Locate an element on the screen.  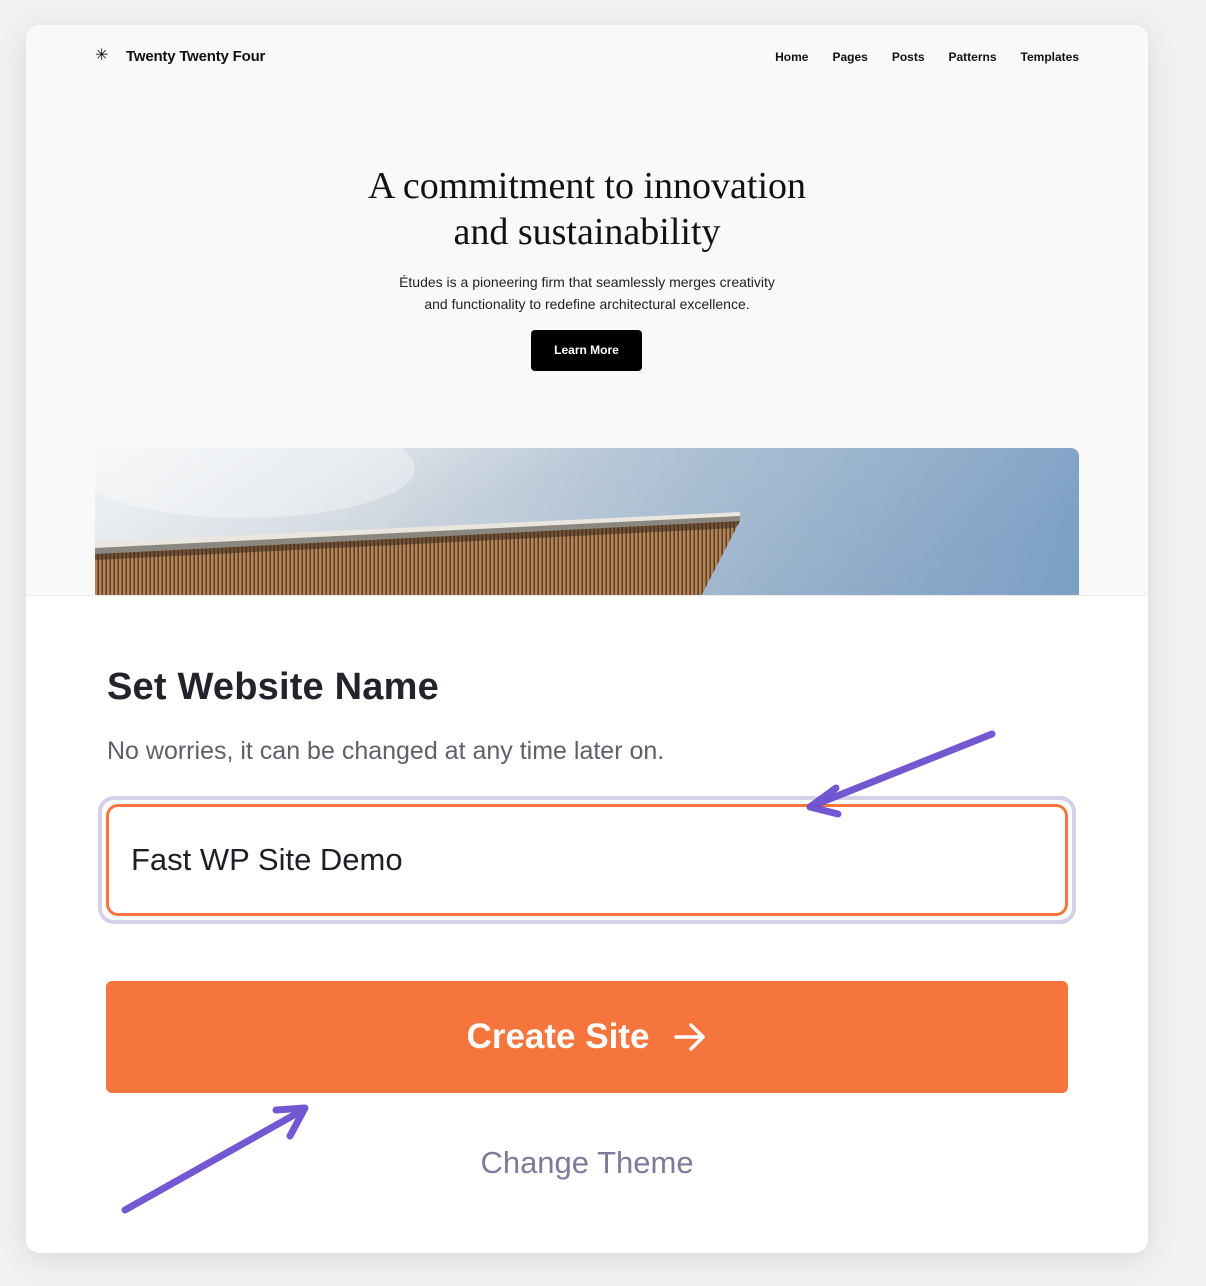
nav-item-pages: Pages is located at coordinates (850, 57).